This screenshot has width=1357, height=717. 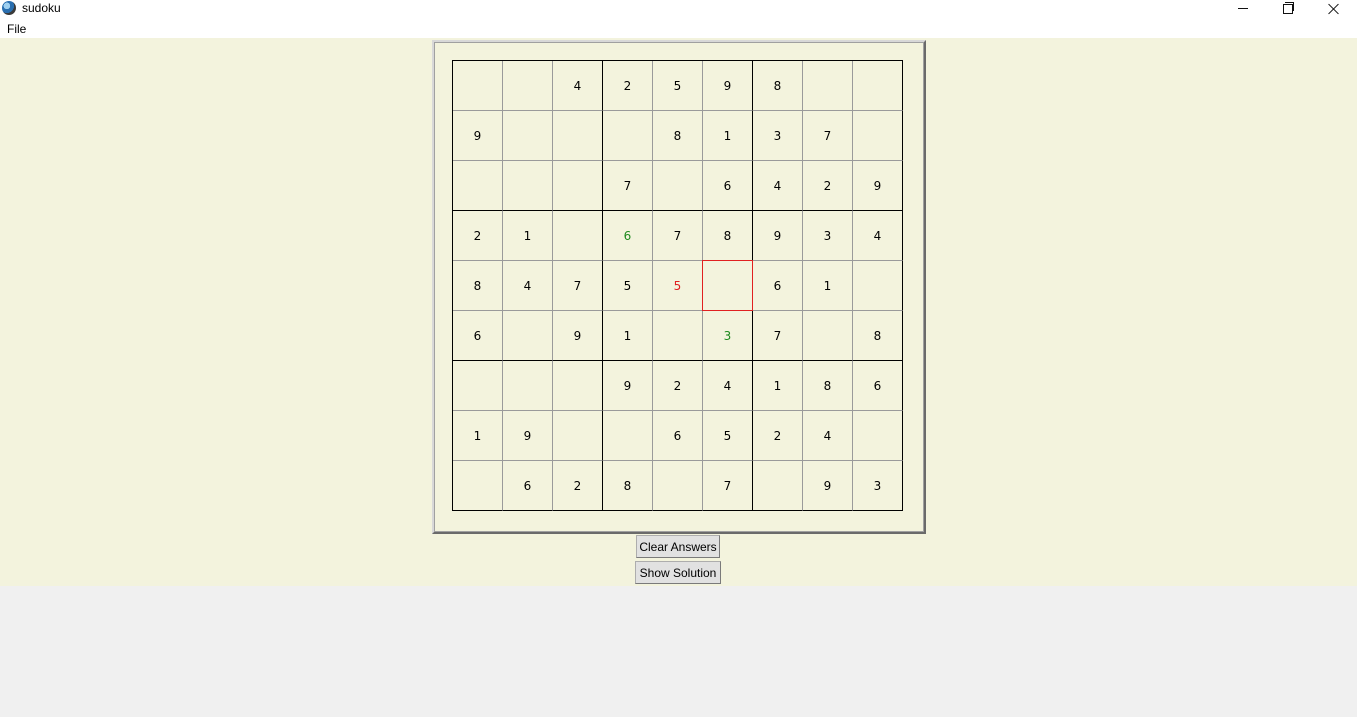 What do you see at coordinates (41, 8) in the screenshot?
I see `window-title: sudoku` at bounding box center [41, 8].